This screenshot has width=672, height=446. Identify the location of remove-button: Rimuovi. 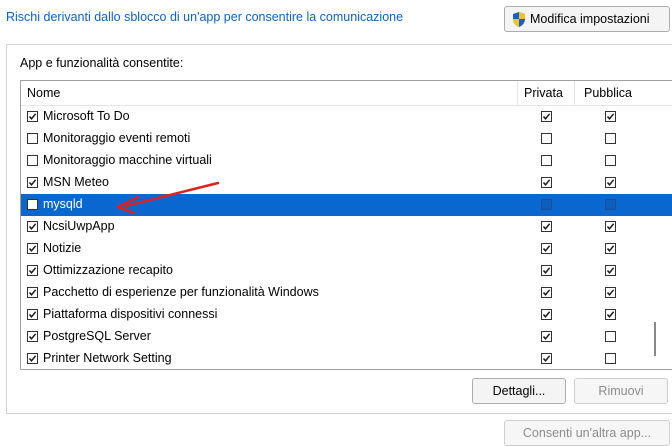
(621, 391).